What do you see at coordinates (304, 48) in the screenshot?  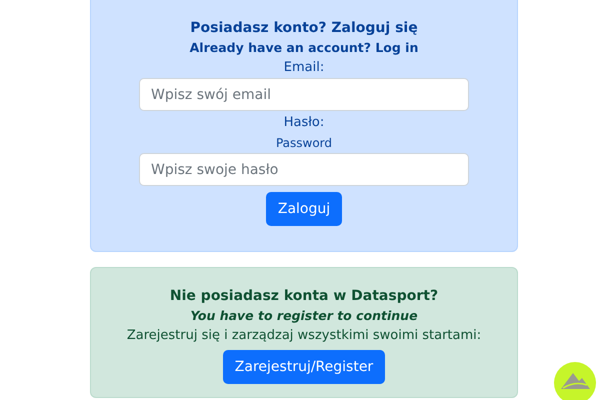 I see `login-subtitle: Already have an account? Log in` at bounding box center [304, 48].